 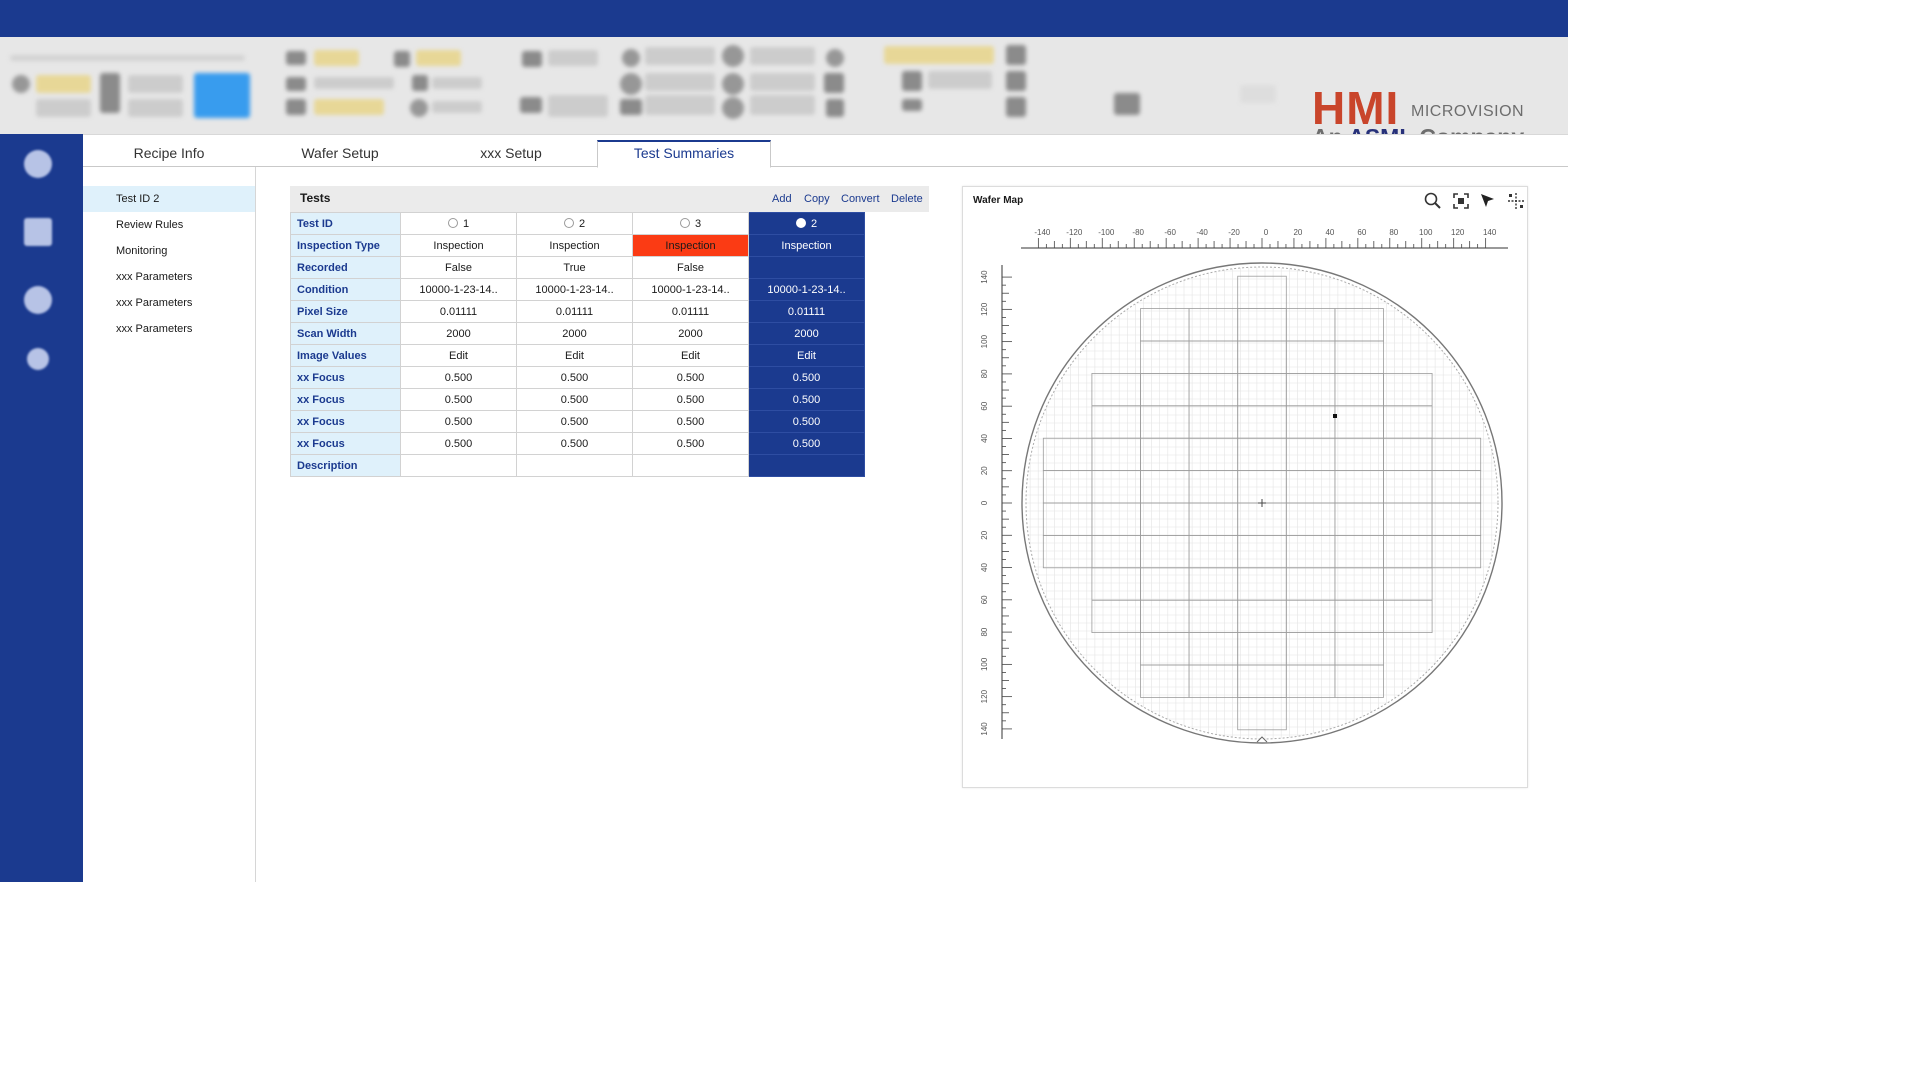 I want to click on table-row: xx Focus 0.500 0.500 0.500 0.500, so click(x=577, y=377).